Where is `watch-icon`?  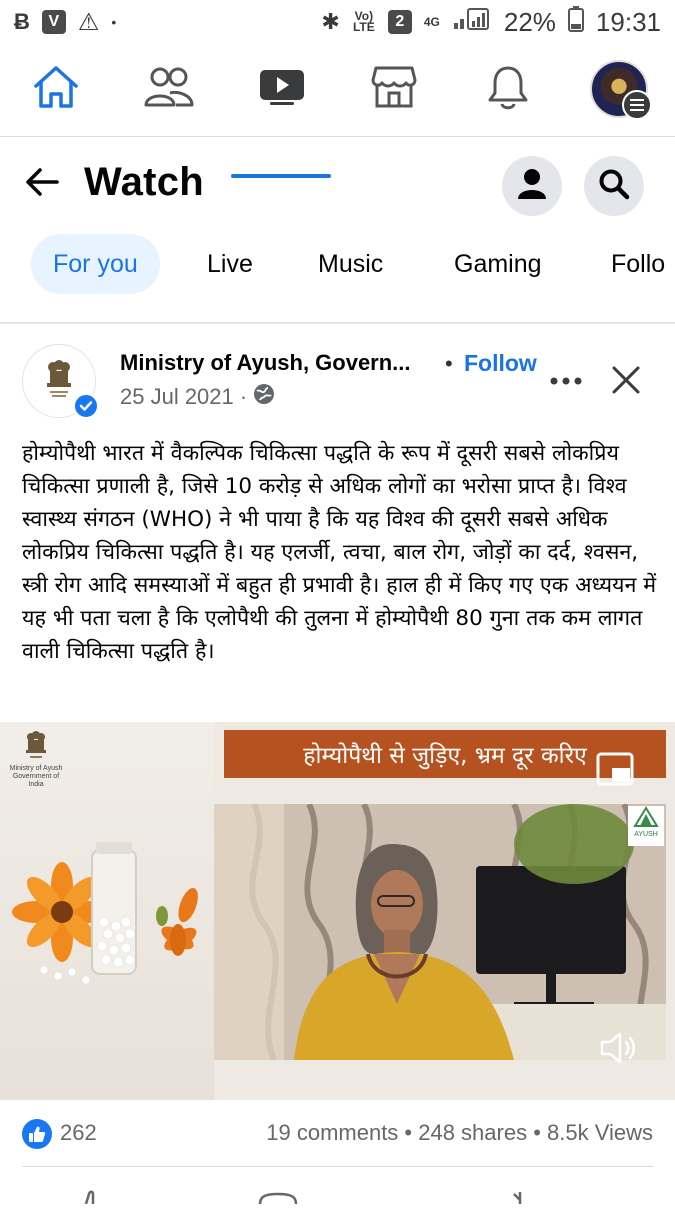
watch-icon is located at coordinates (282, 89).